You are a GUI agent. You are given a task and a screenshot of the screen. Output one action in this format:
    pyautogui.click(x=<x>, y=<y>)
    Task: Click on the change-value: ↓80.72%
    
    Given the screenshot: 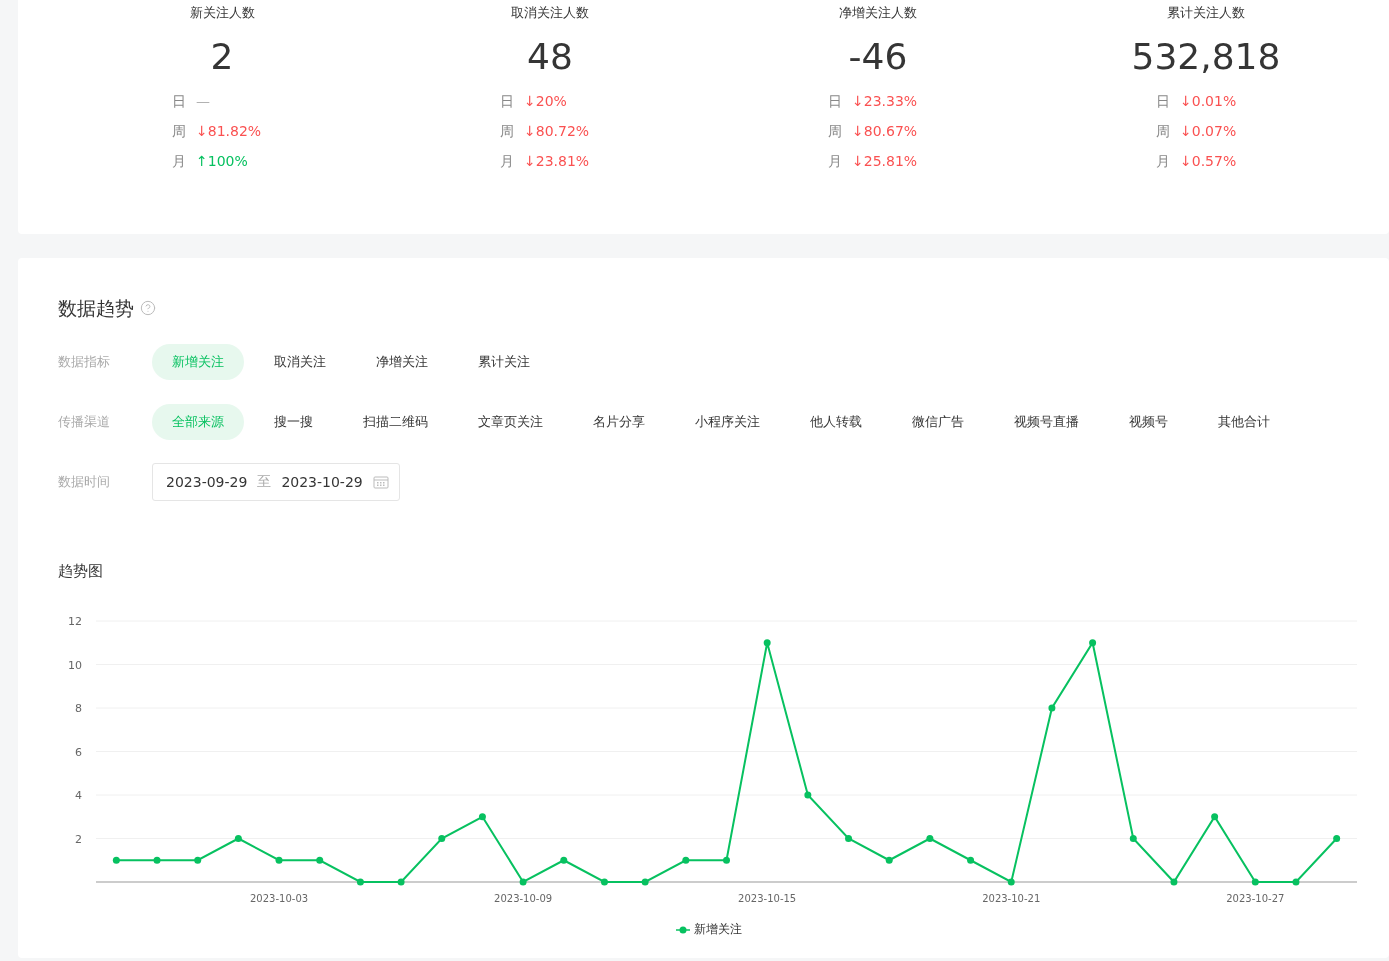 What is the action you would take?
    pyautogui.click(x=557, y=131)
    